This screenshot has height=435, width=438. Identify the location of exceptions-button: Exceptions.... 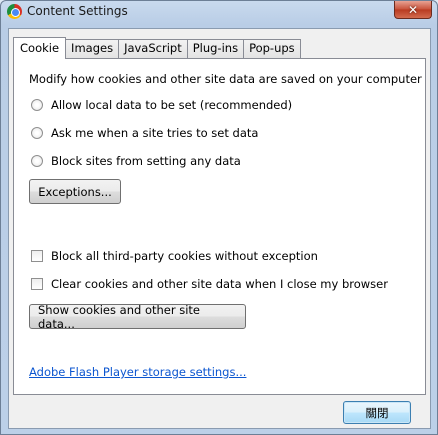
(75, 191).